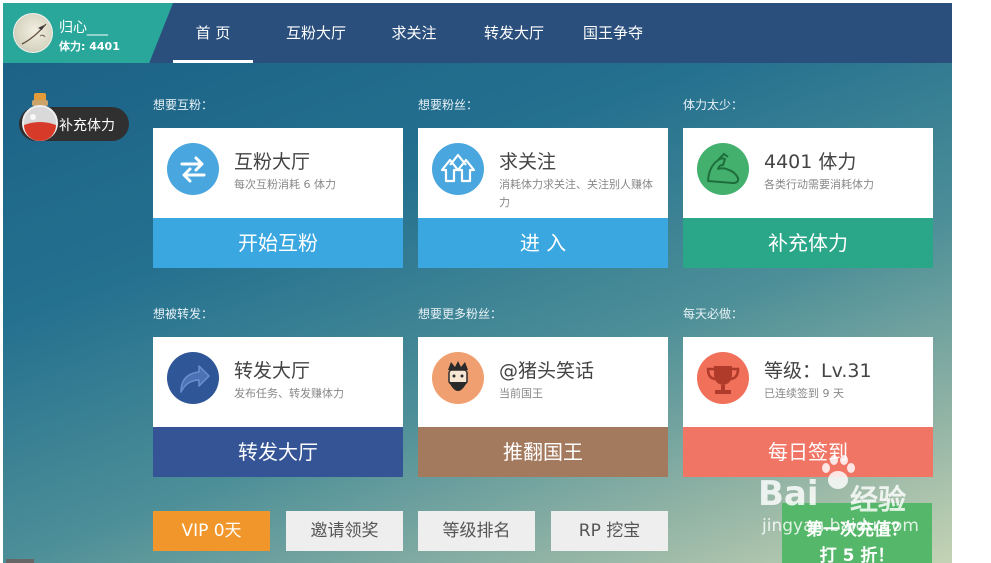 The height and width of the screenshot is (563, 991). What do you see at coordinates (476, 531) in the screenshot?
I see `level-ranking-button: 等级排名` at bounding box center [476, 531].